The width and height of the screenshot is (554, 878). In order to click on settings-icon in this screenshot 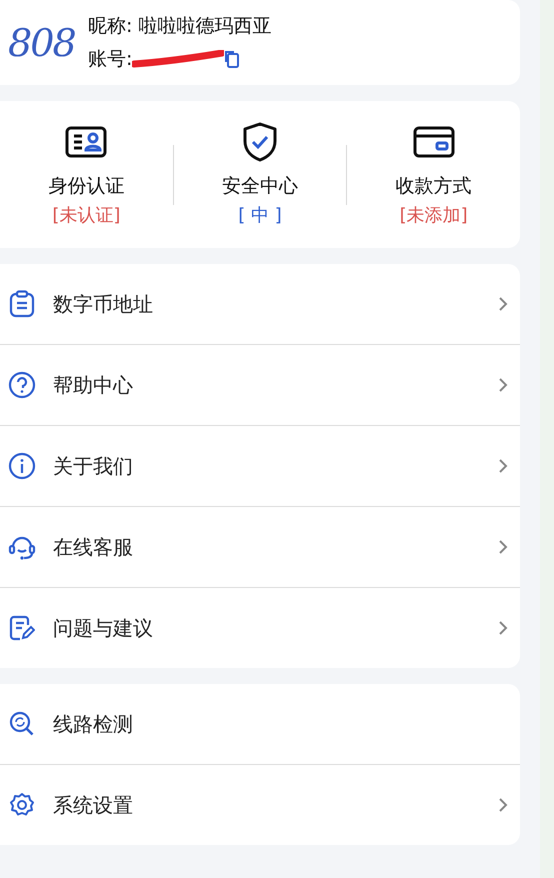, I will do `click(22, 805)`.